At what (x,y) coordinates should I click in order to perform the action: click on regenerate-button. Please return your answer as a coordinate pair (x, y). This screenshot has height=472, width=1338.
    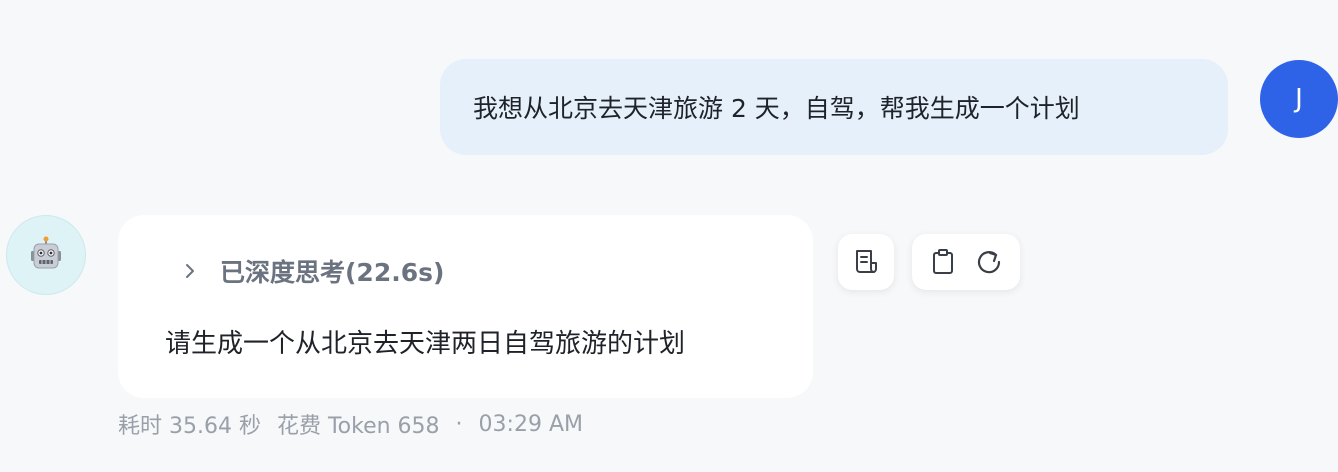
    Looking at the image, I should click on (989, 262).